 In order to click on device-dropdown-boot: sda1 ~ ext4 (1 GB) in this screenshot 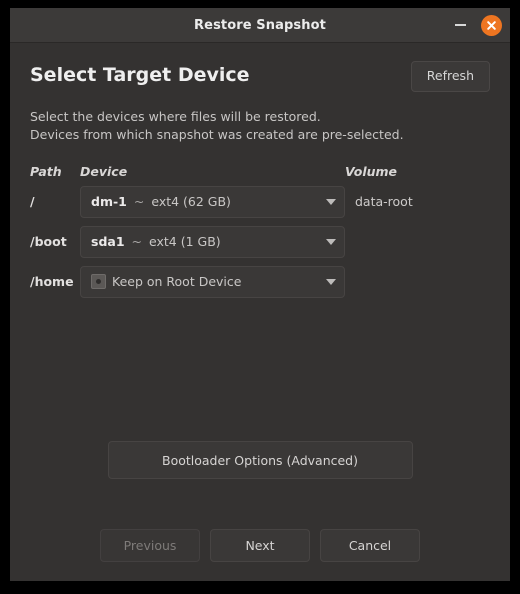, I will do `click(212, 241)`.